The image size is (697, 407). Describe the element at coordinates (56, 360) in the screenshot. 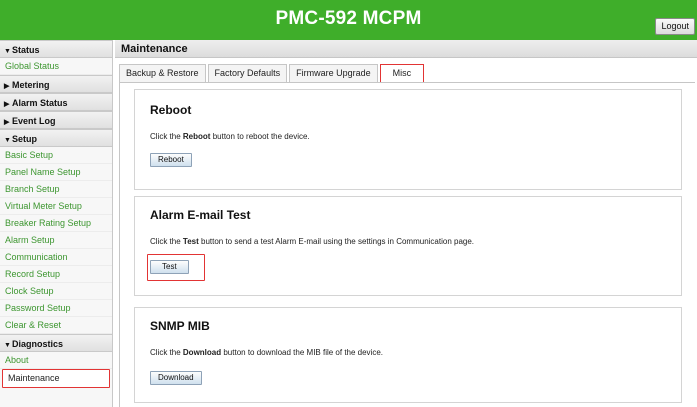

I see `sidebar-item-about: About` at that location.